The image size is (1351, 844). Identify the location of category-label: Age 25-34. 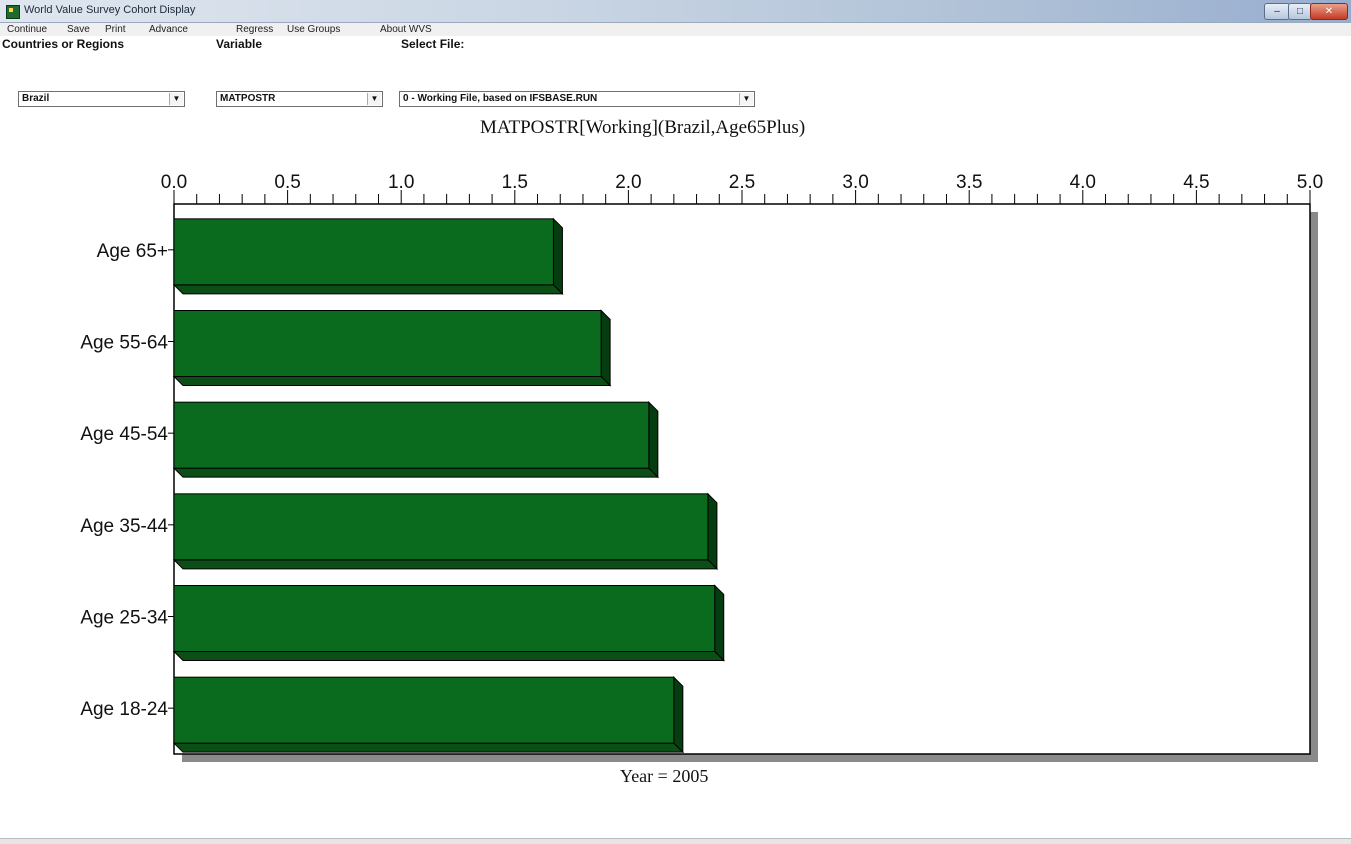
(124, 618).